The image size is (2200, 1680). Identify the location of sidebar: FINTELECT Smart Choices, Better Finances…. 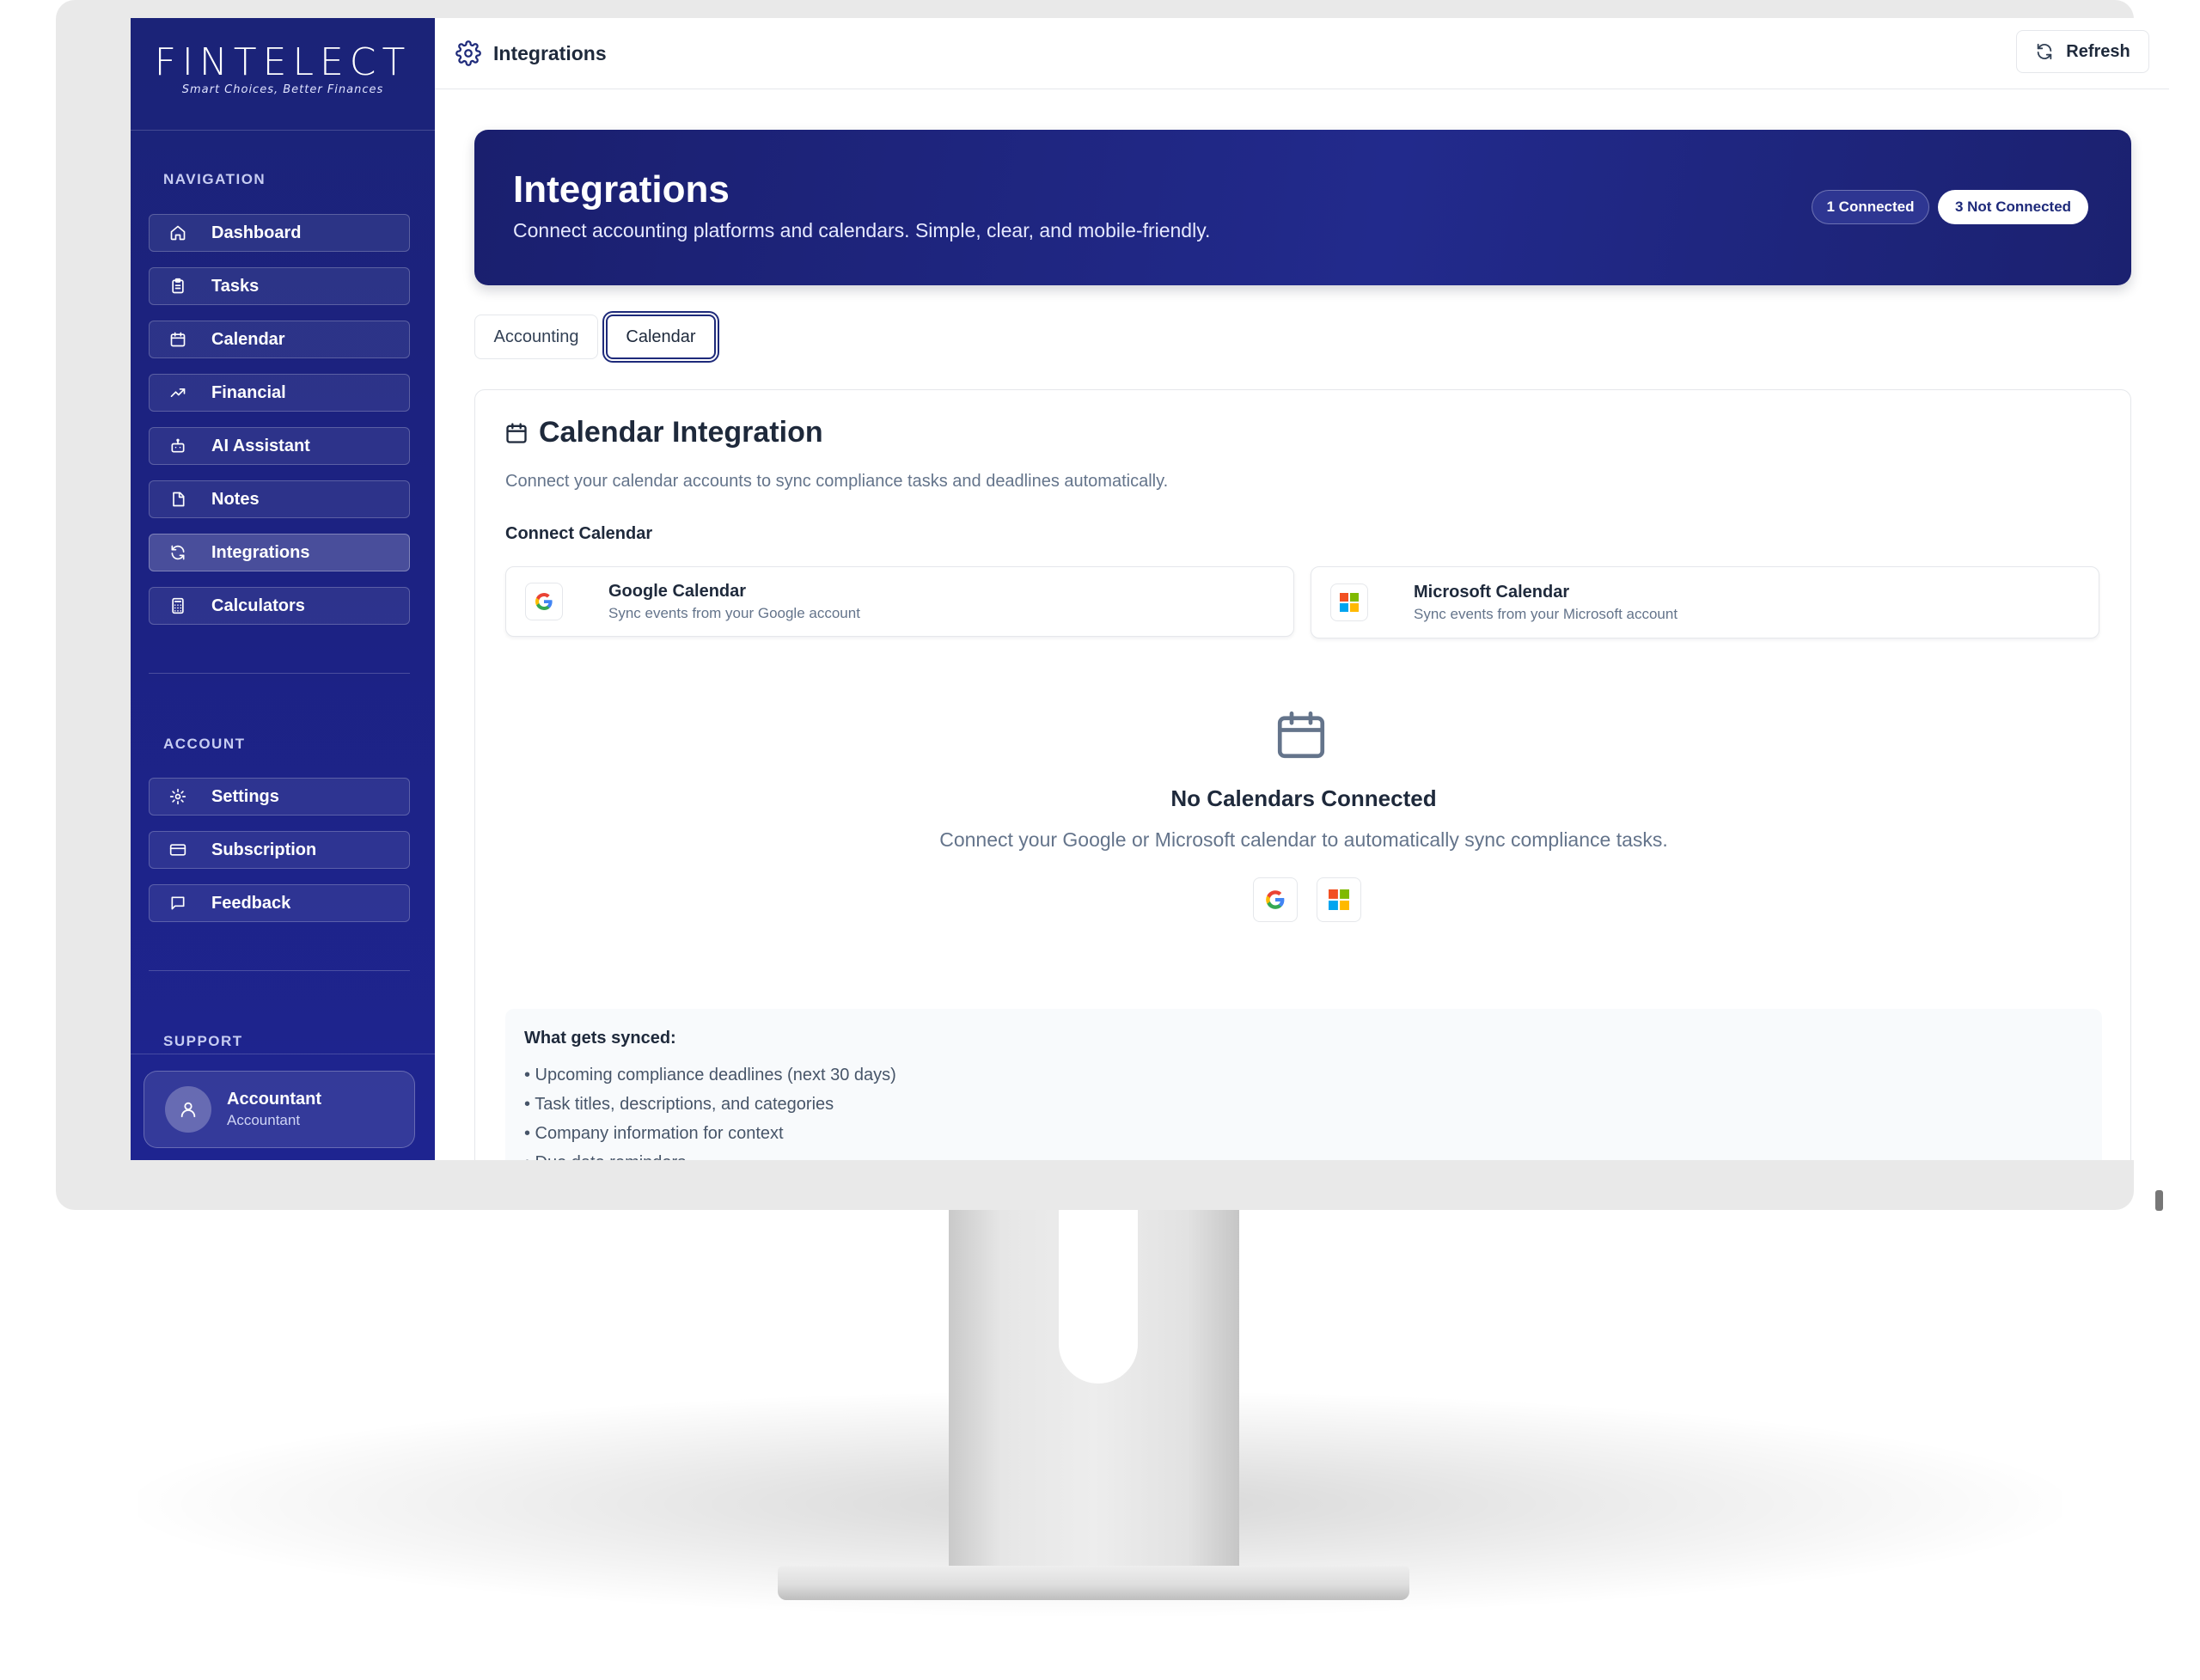
(283, 589).